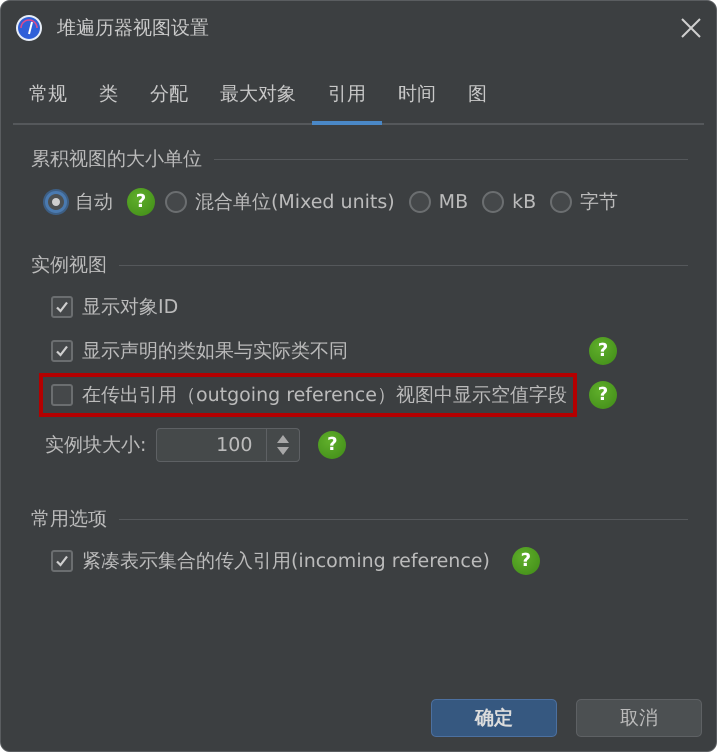  I want to click on tab: 常规, so click(48, 96).